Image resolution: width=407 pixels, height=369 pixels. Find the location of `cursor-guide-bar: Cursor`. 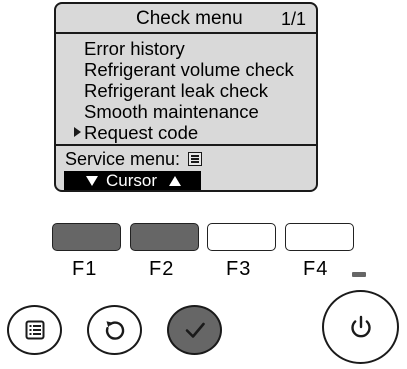

cursor-guide-bar: Cursor is located at coordinates (132, 180).